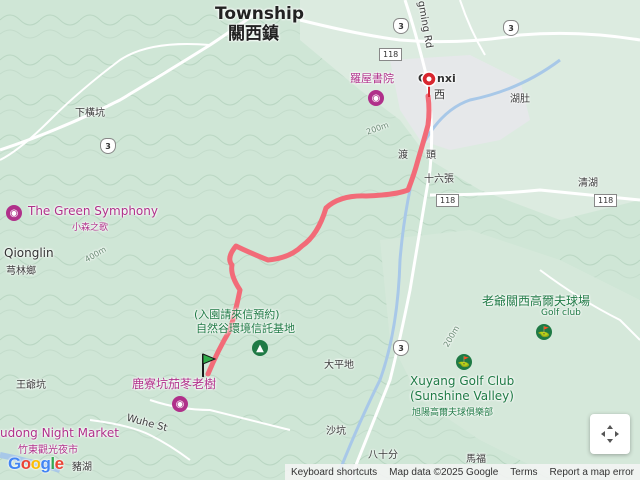  Describe the element at coordinates (462, 381) in the screenshot. I see `poi-xuyang-golf: Xuyang Golf Club` at that location.